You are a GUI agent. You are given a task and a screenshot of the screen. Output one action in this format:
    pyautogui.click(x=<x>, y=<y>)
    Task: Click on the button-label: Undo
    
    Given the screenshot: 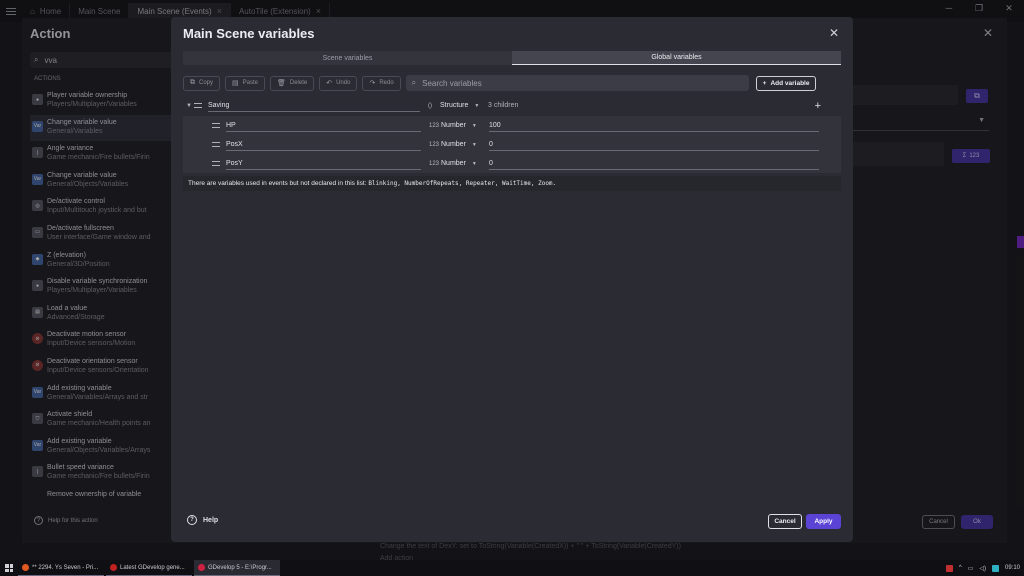 What is the action you would take?
    pyautogui.click(x=343, y=83)
    